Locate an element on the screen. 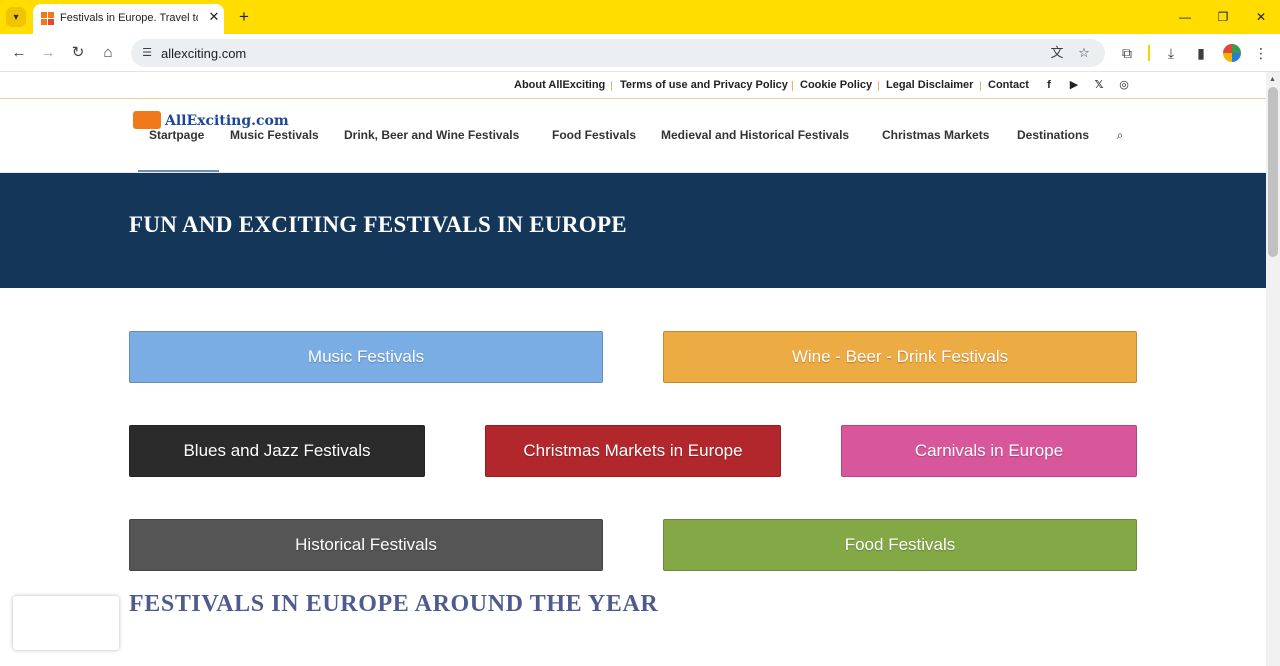 The image size is (1280, 666). nav-music-festivals: Music Festivals is located at coordinates (274, 135).